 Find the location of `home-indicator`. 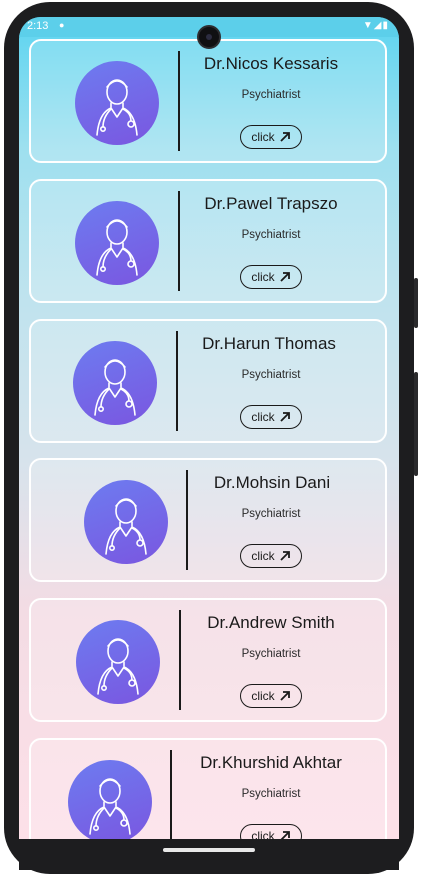

home-indicator is located at coordinates (209, 850).